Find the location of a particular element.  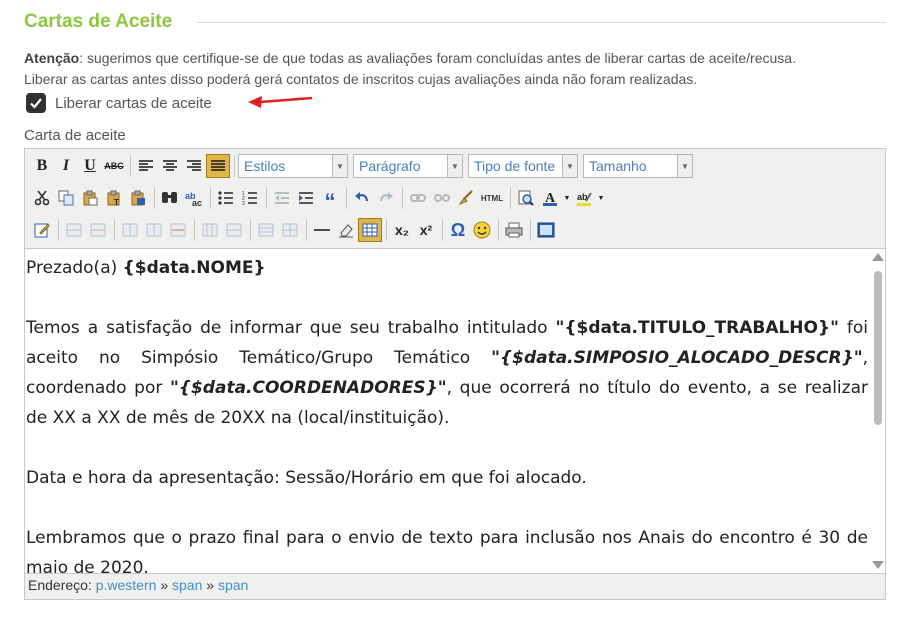

edit-document-icon is located at coordinates (42, 230).